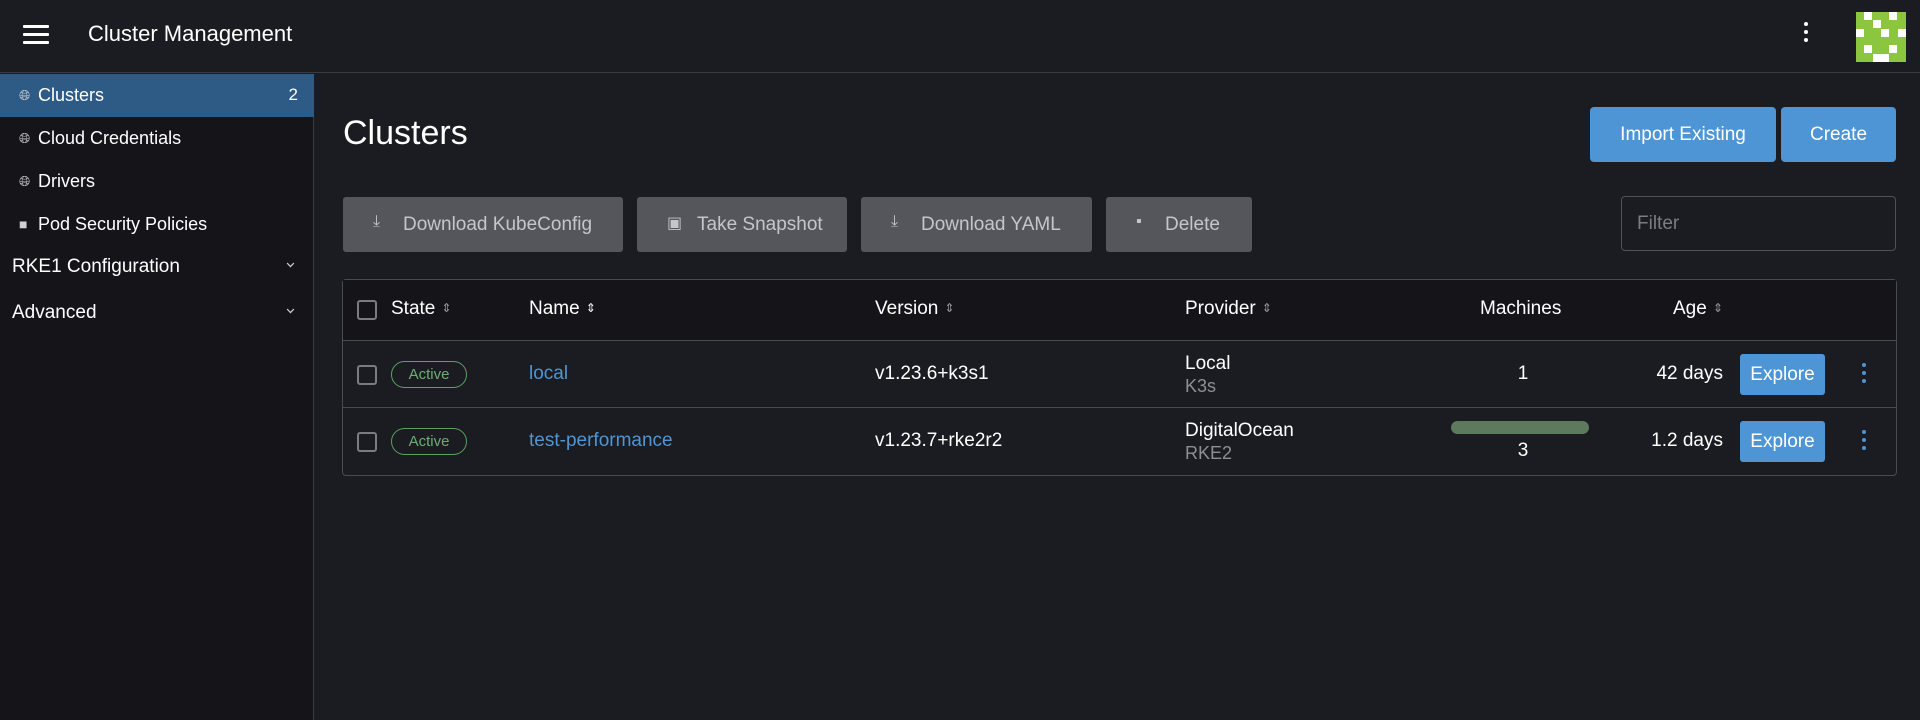 This screenshot has height=720, width=1920. Describe the element at coordinates (1758, 223) in the screenshot. I see `filter-input` at that location.